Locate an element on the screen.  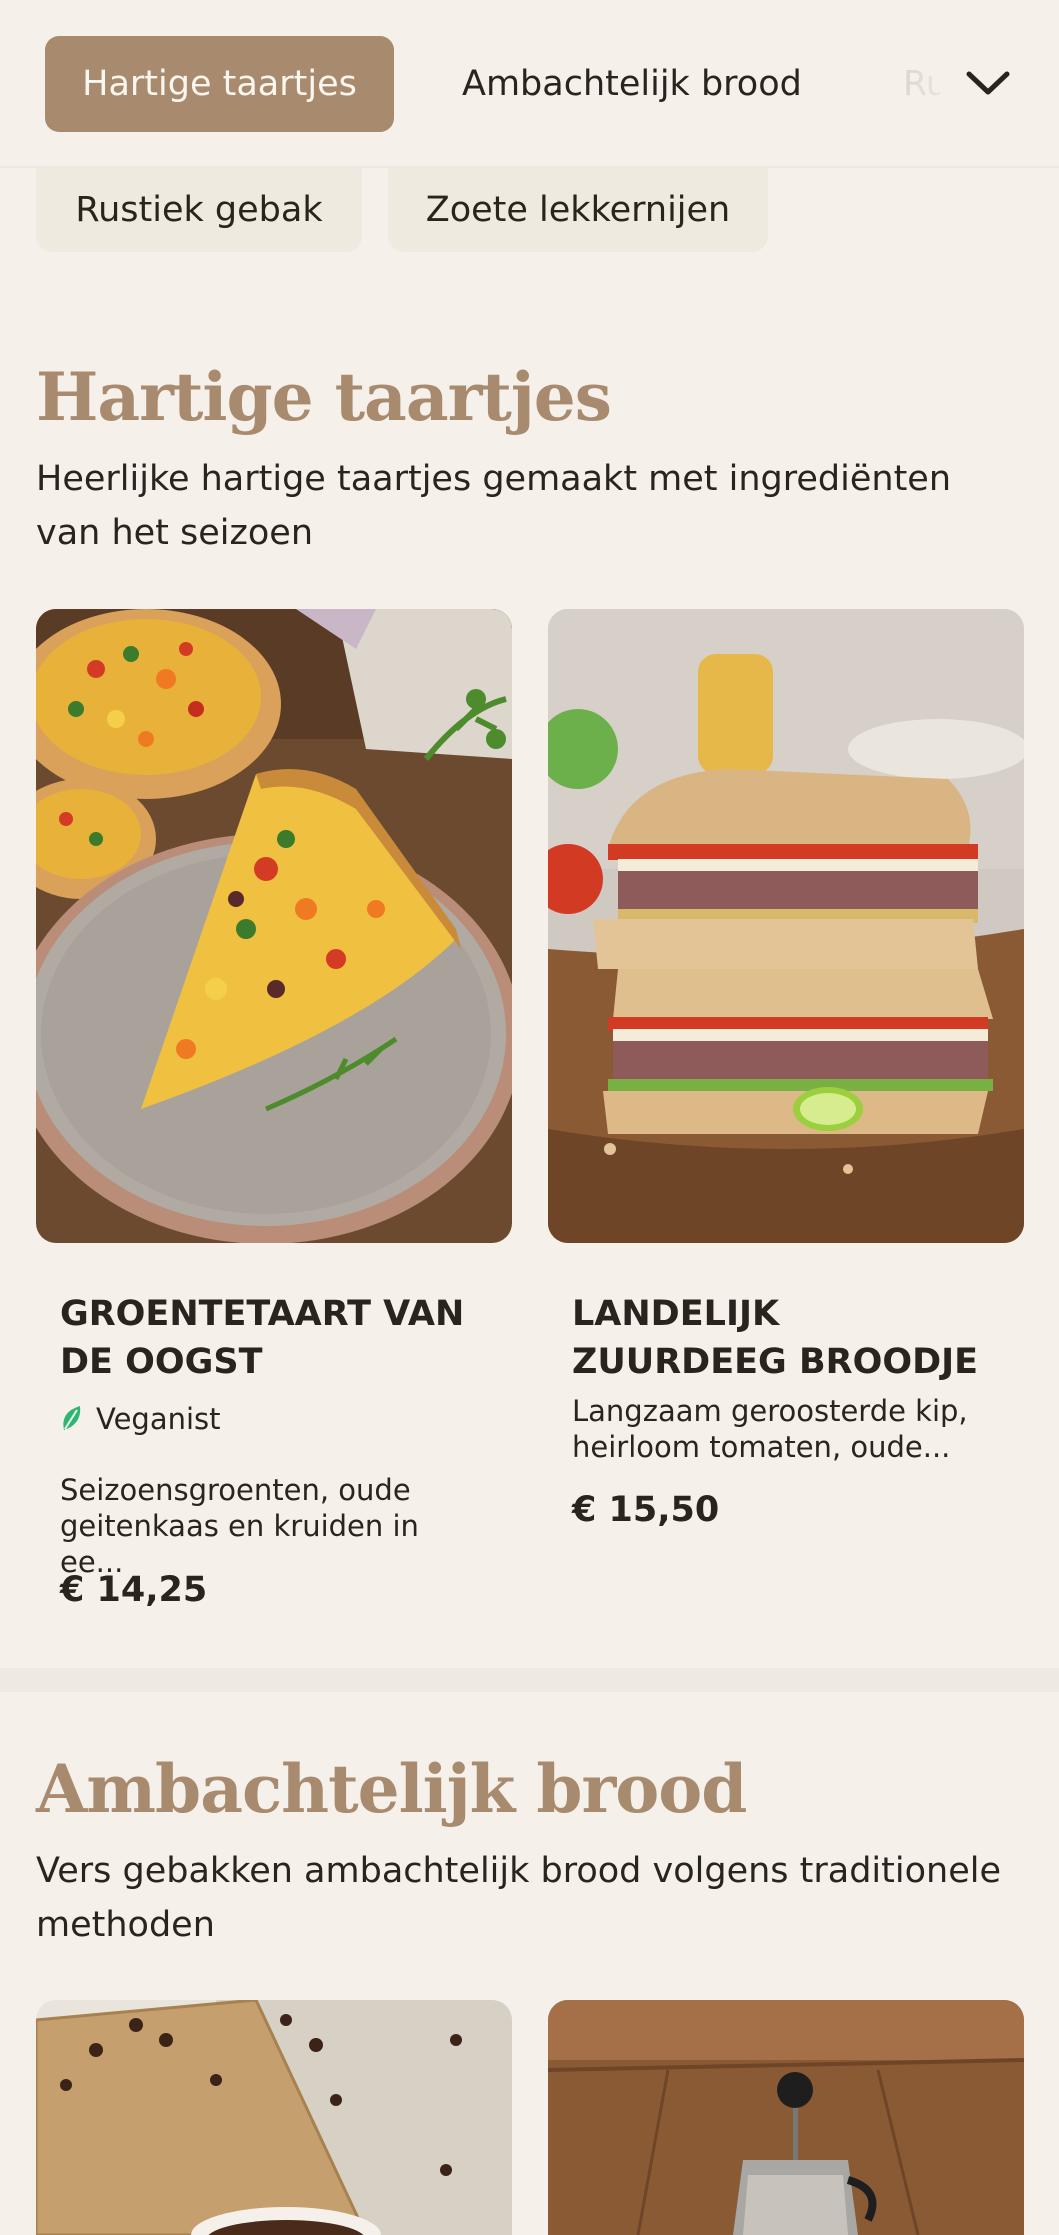
tab-hartige-taartjes: Hartige taartjes is located at coordinates (219, 84).